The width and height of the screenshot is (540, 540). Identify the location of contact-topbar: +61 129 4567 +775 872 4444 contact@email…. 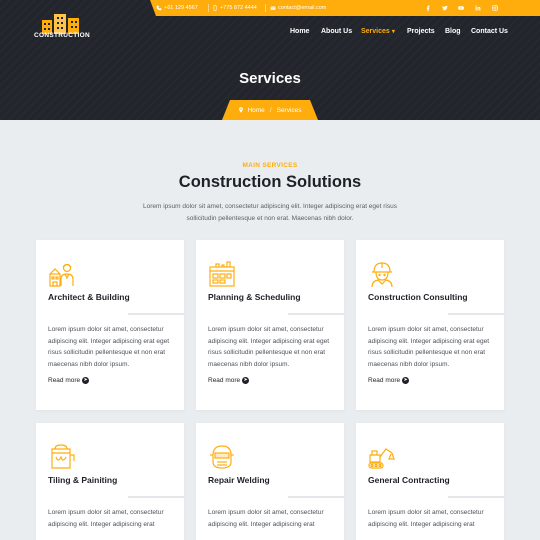
(345, 8).